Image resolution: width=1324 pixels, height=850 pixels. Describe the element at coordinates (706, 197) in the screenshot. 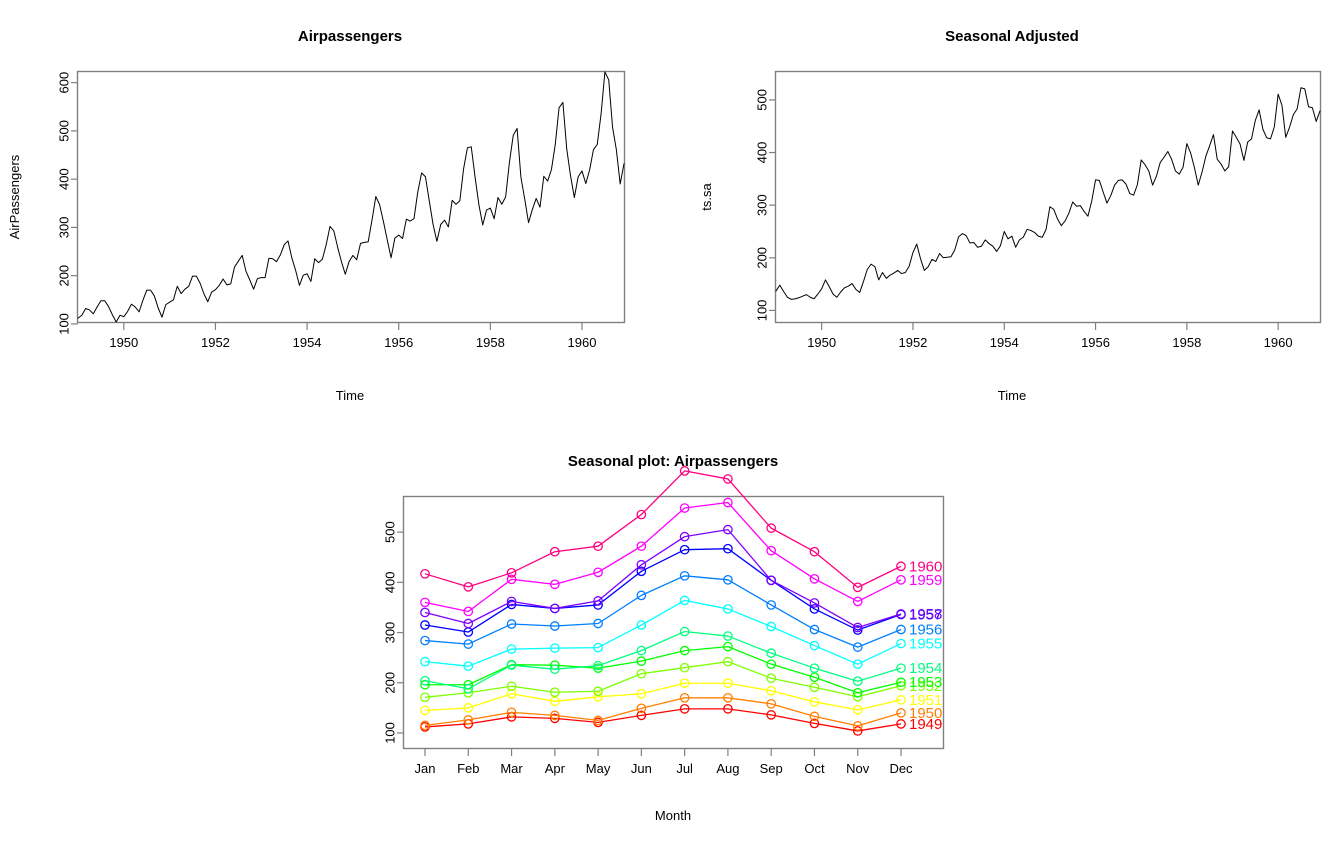

I see `seasonal-adjusted-ylabel: ts.sa` at that location.